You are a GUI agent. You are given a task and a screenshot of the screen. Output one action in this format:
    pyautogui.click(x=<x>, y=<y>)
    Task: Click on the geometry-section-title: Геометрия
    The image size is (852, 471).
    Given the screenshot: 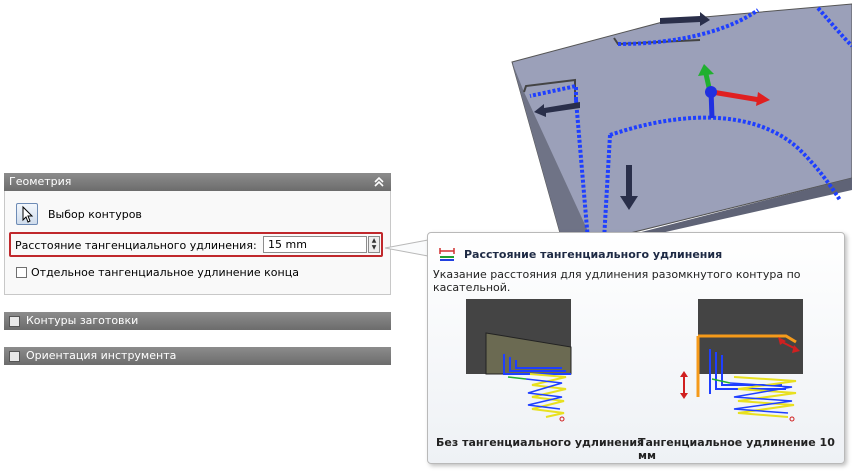 What is the action you would take?
    pyautogui.click(x=40, y=181)
    